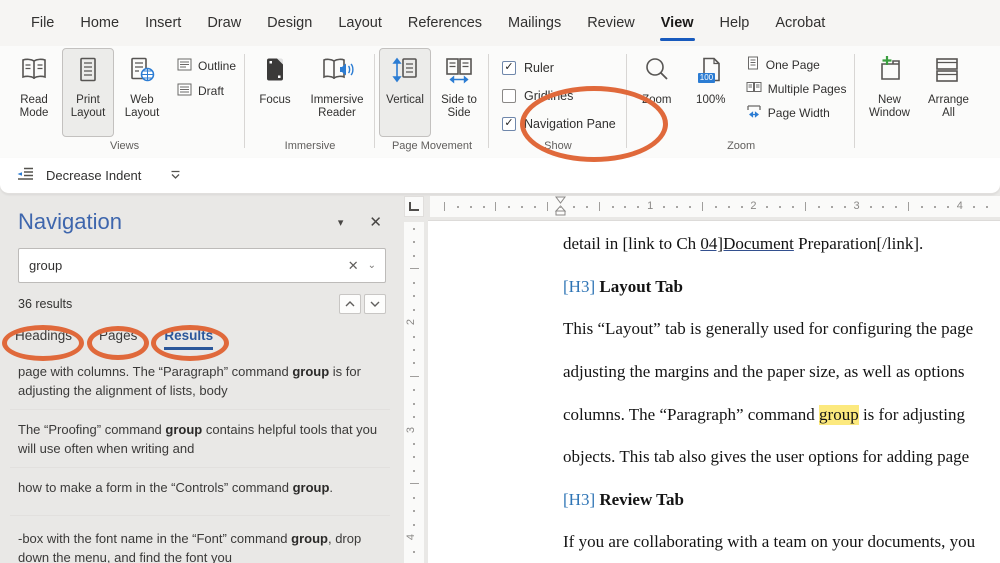 The height and width of the screenshot is (563, 1000). I want to click on nav-tab-headings: Headings, so click(43, 339).